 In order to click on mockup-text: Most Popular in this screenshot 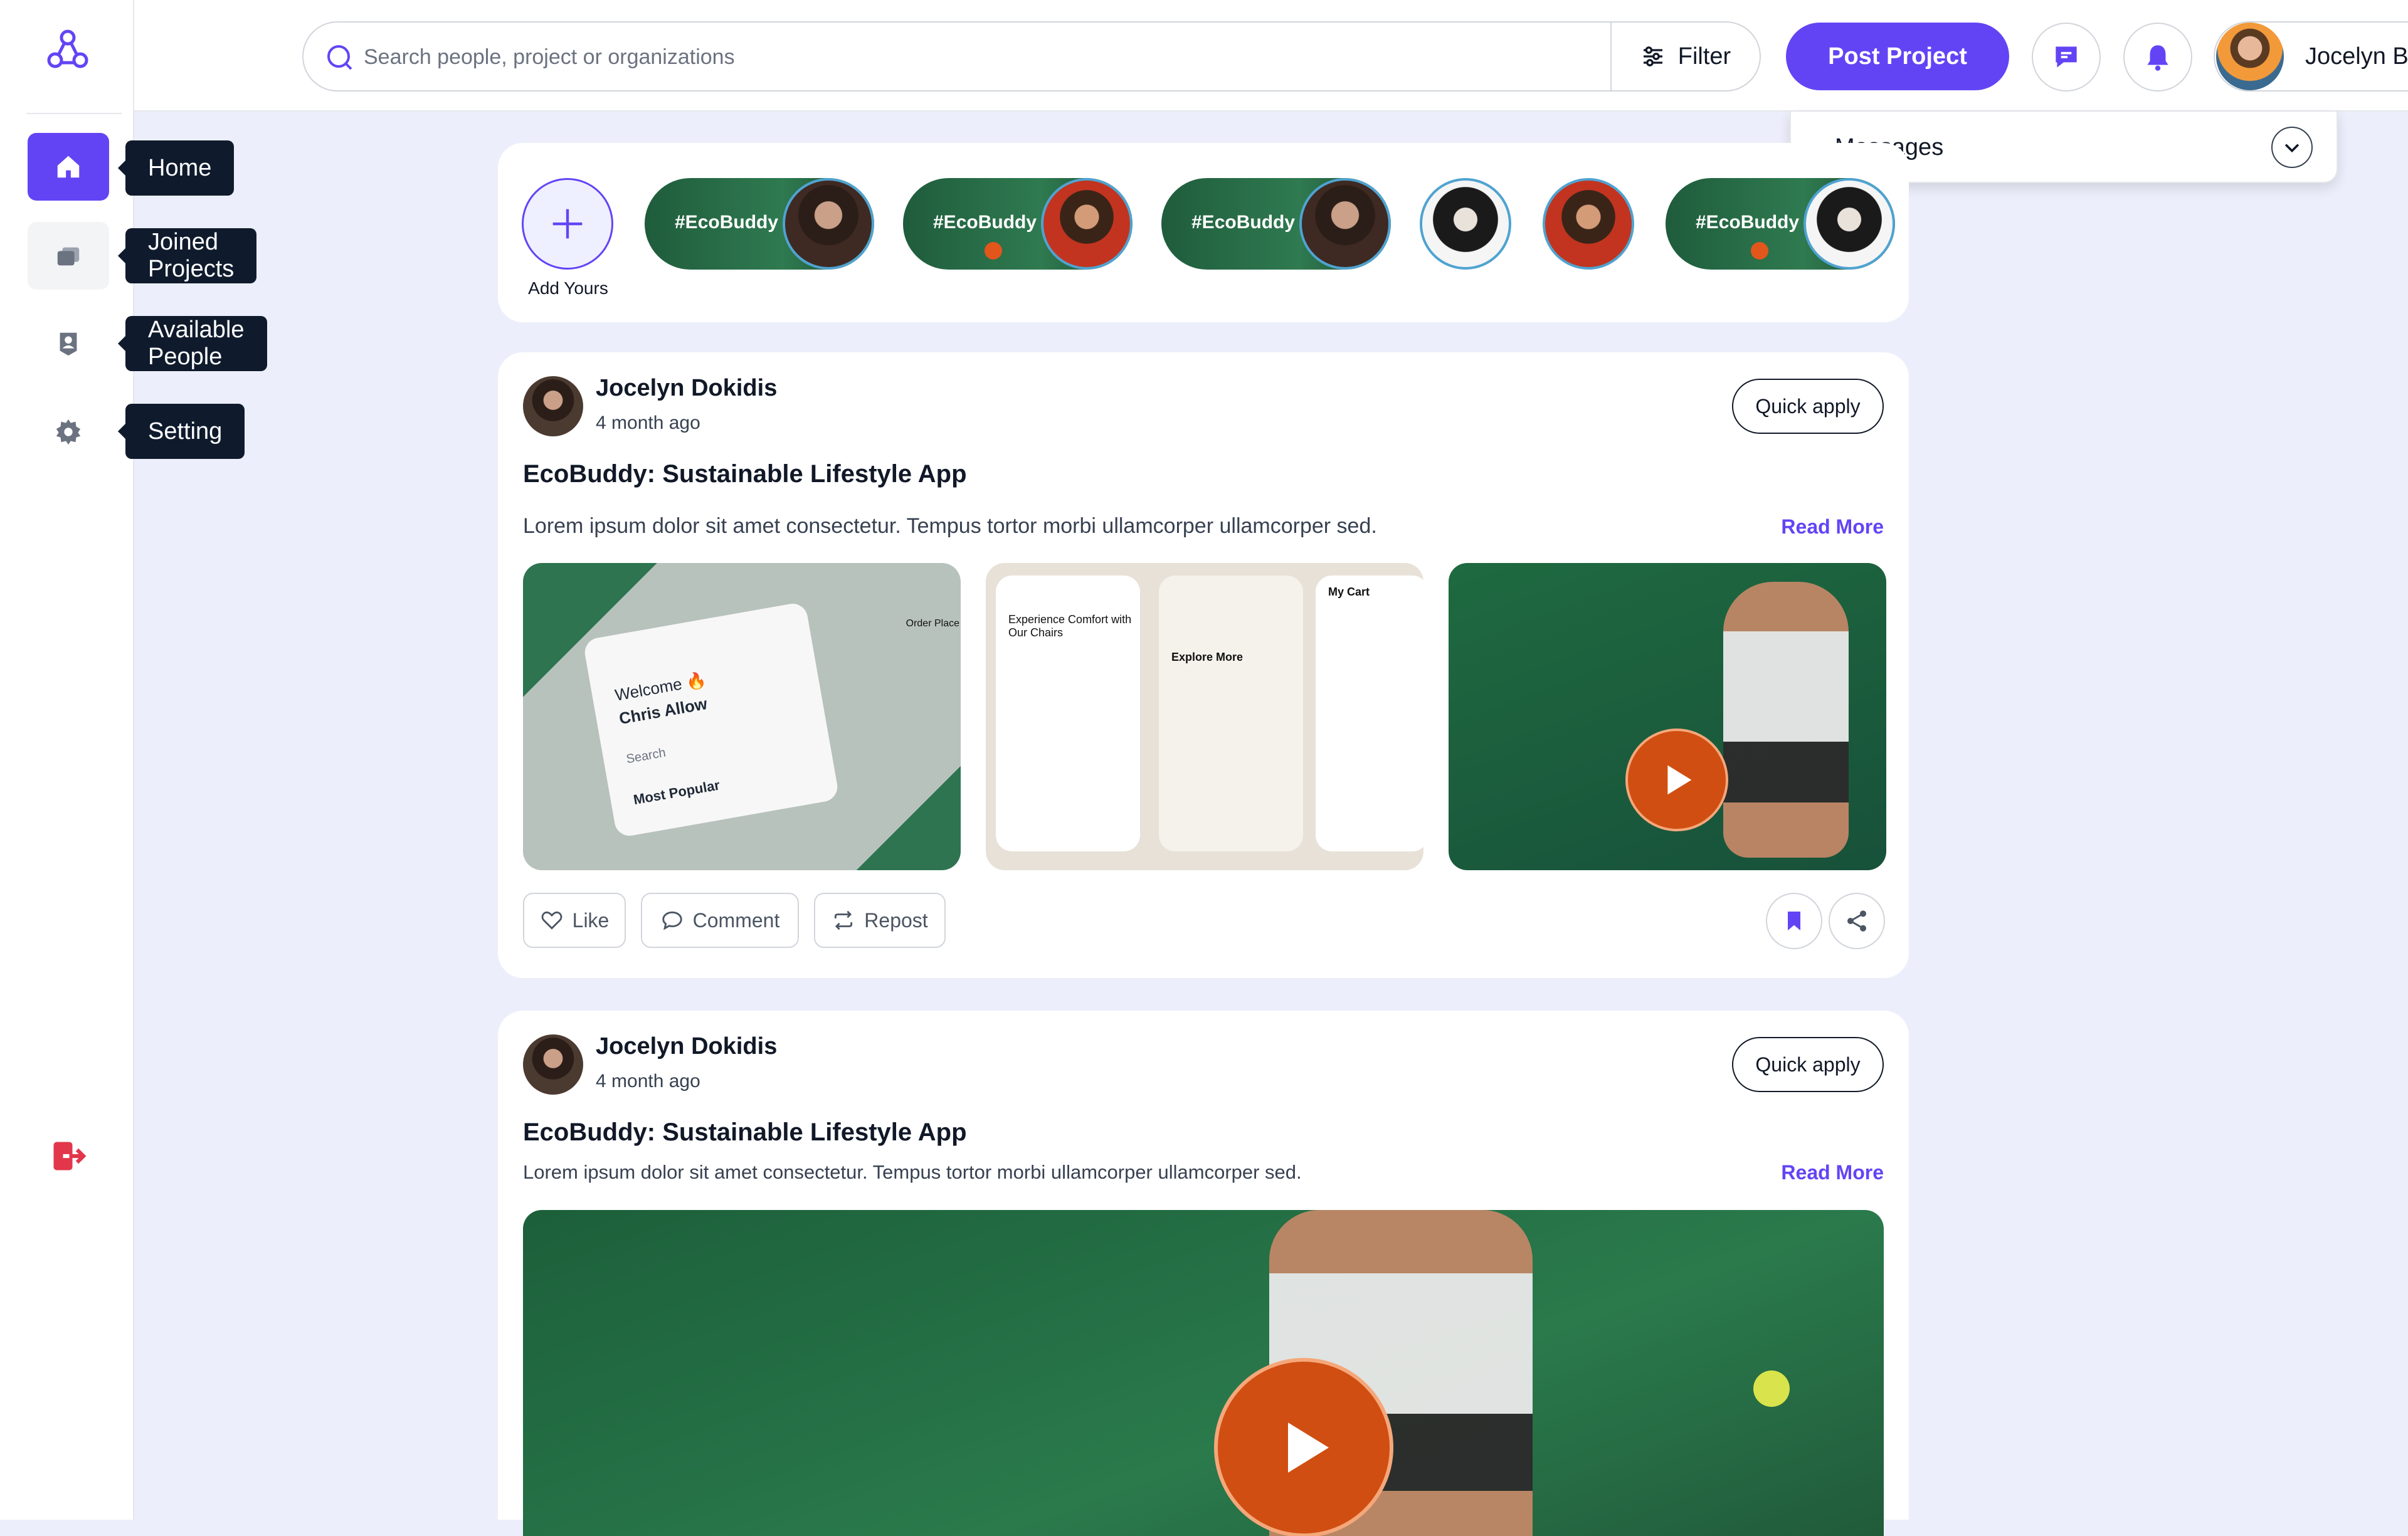, I will do `click(676, 792)`.